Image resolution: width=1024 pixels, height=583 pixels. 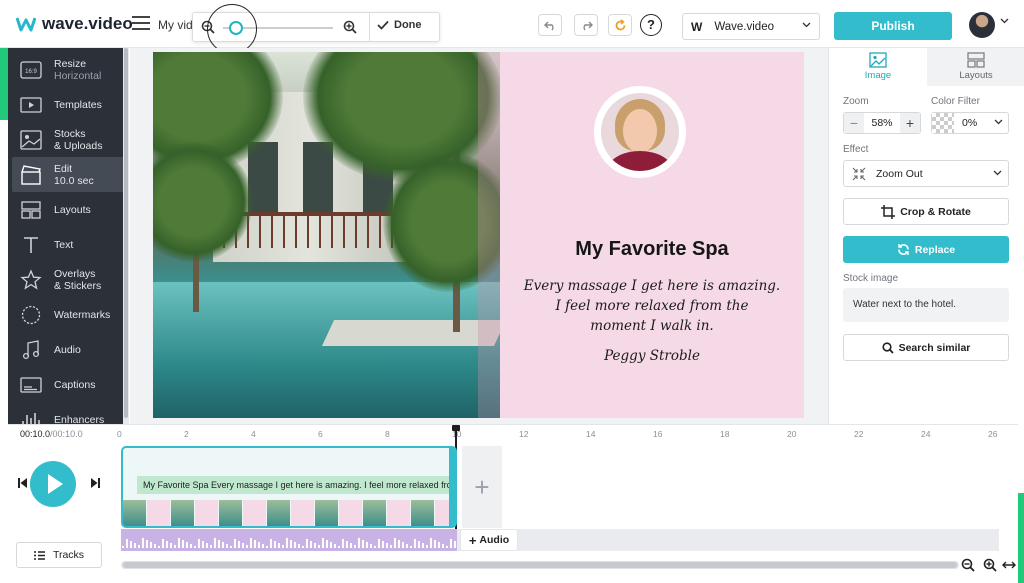 I want to click on sidebar-item-label: Layouts, so click(x=72, y=209).